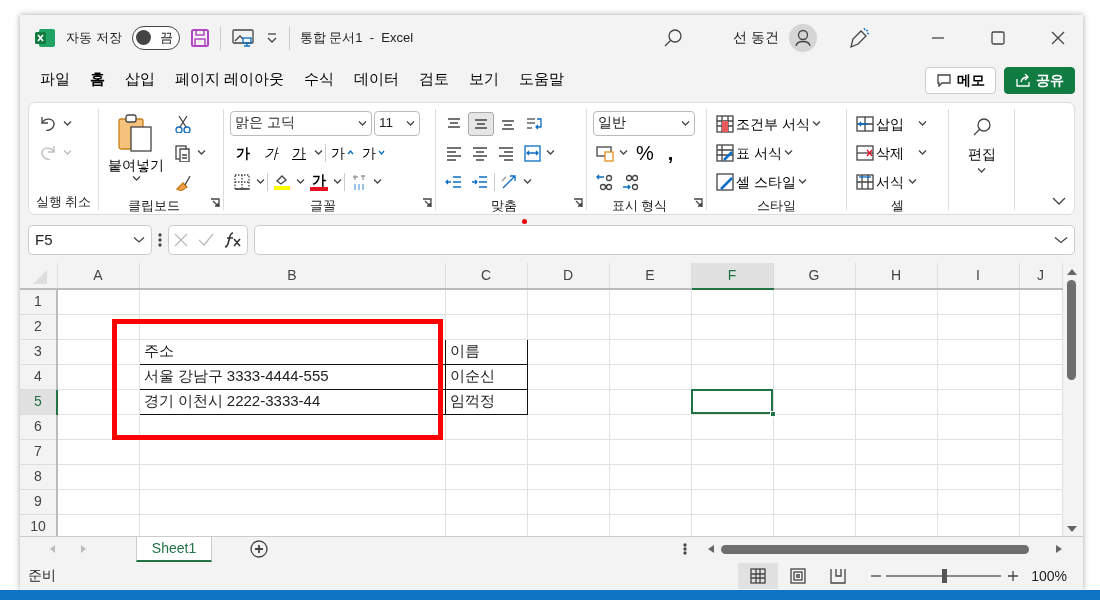 This screenshot has width=1100, height=600. Describe the element at coordinates (1039, 80) in the screenshot. I see `share-button: 공유` at that location.